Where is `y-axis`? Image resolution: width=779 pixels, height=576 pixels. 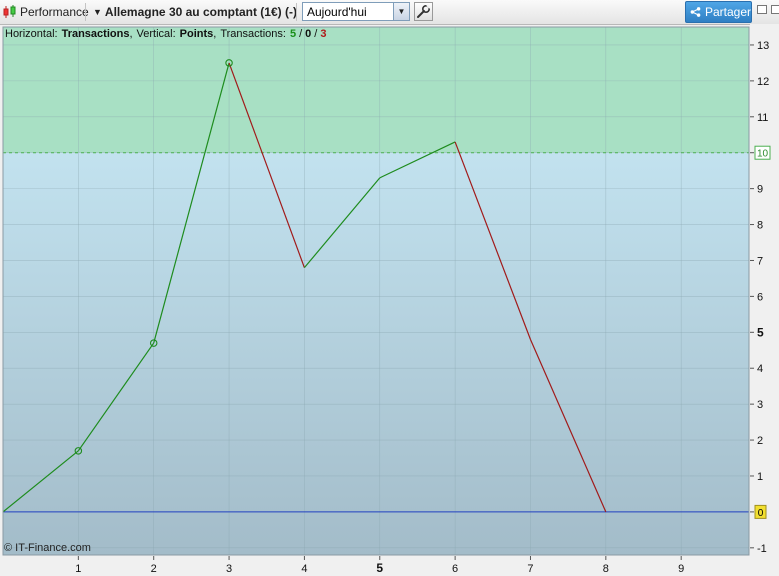 y-axis is located at coordinates (764, 300).